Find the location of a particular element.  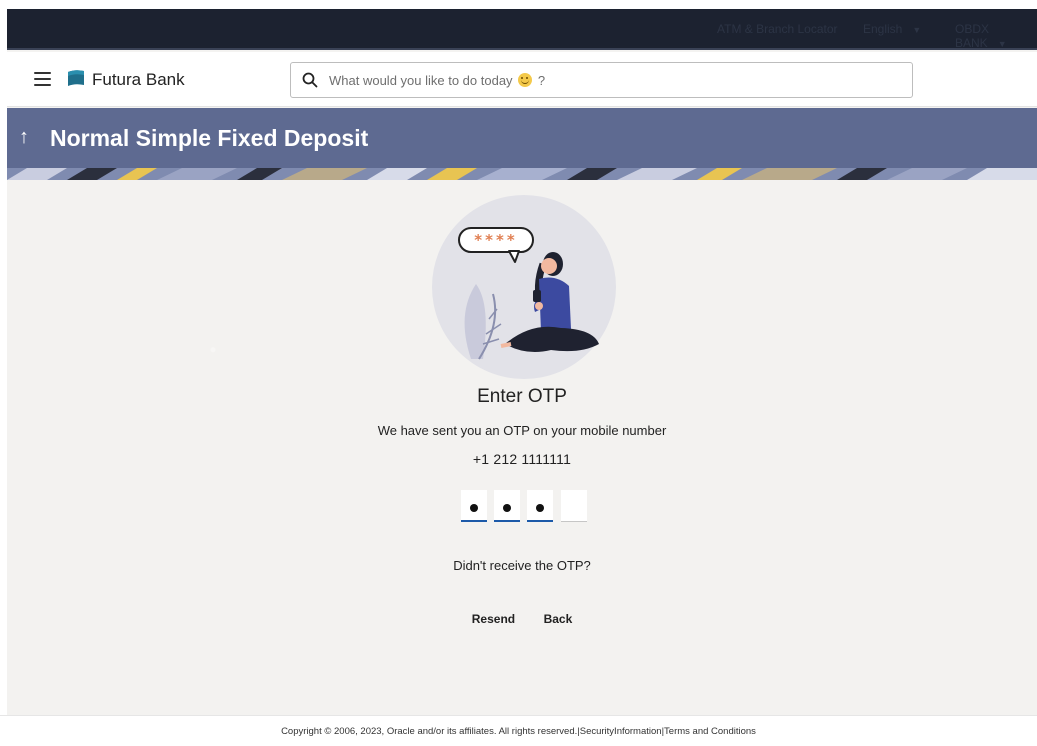

page-title-banner: ↑ Normal Simple Fixed Deposit is located at coordinates (522, 144).